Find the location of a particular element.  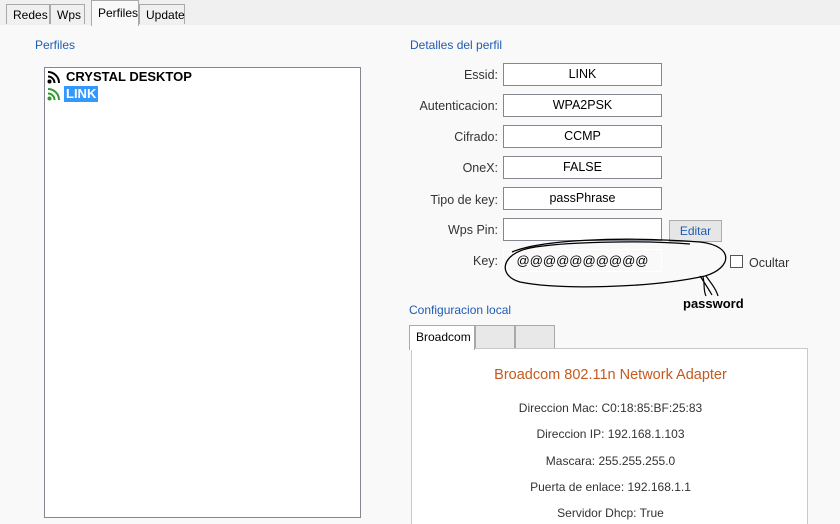

ip-address: Direccion IP: 192.168.1.103 is located at coordinates (610, 434).